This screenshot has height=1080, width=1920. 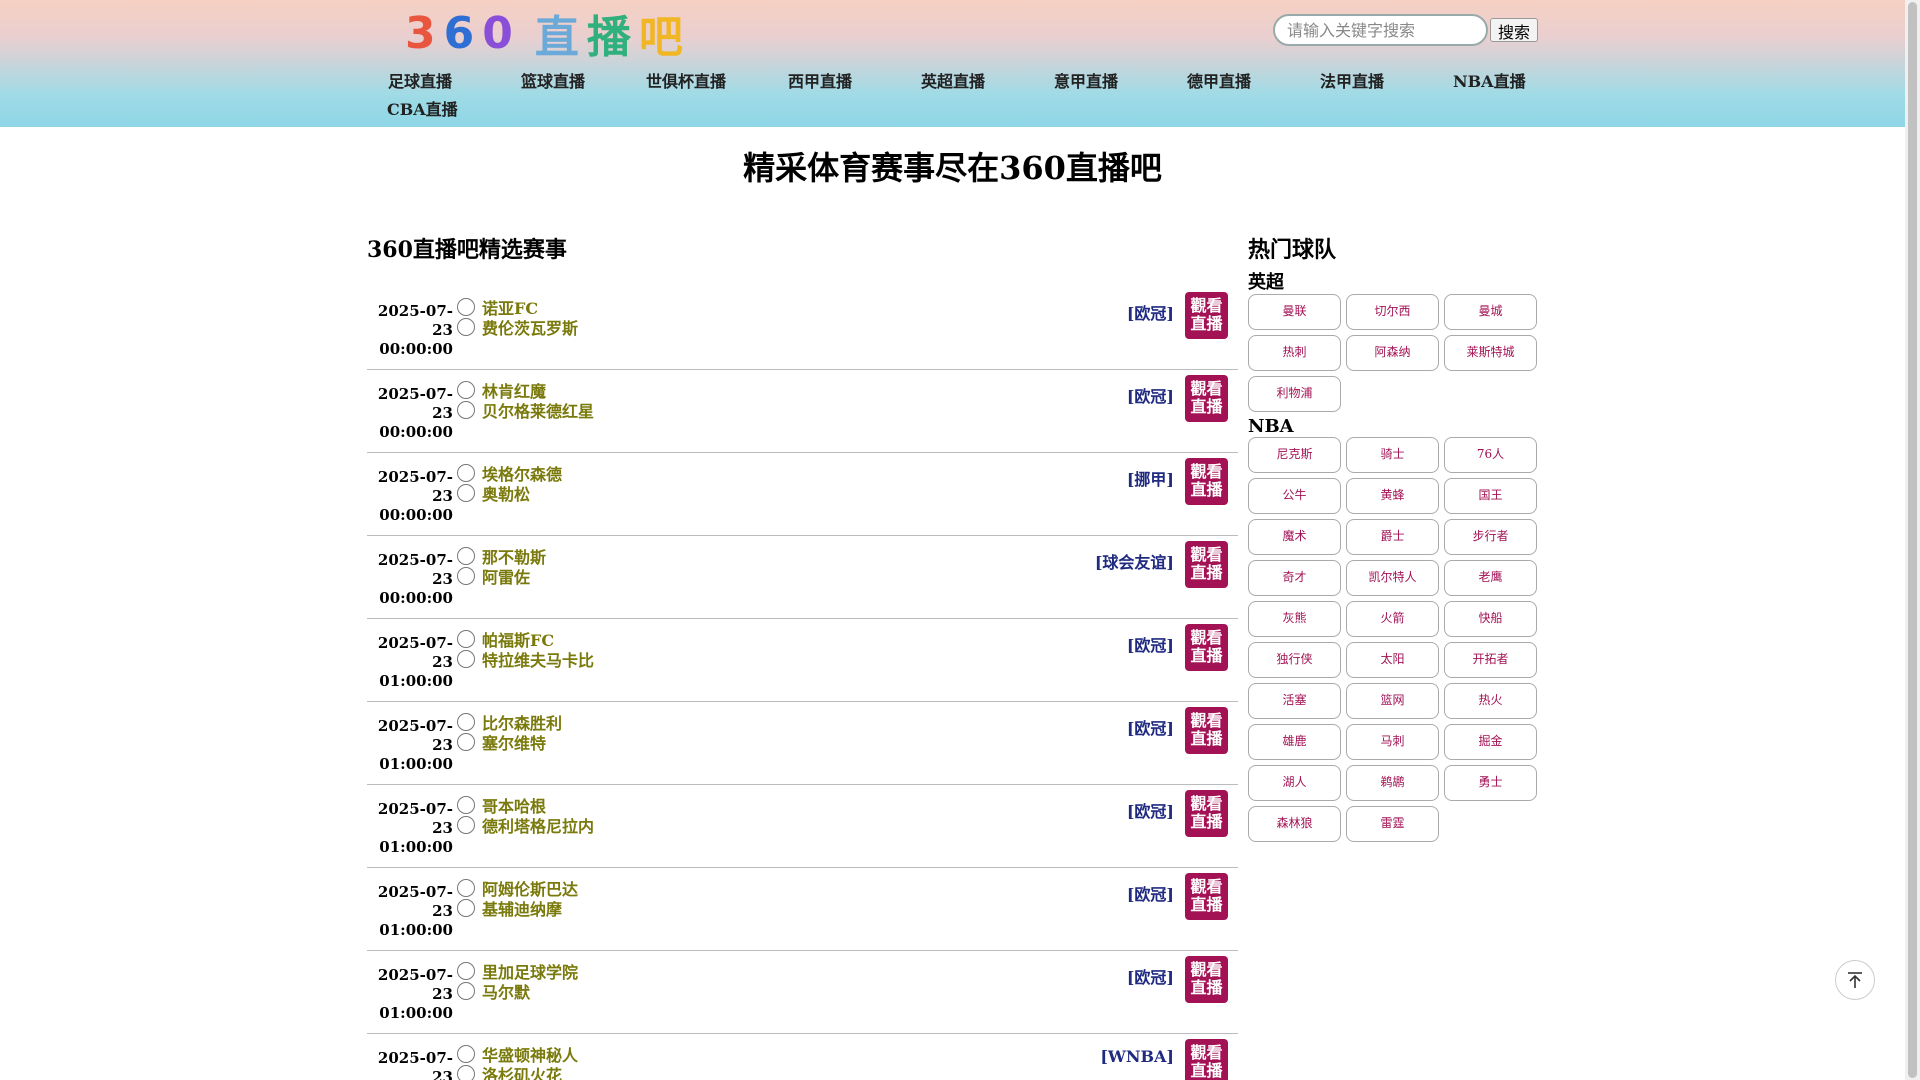 I want to click on team-link: 雄鹿, so click(x=1294, y=742).